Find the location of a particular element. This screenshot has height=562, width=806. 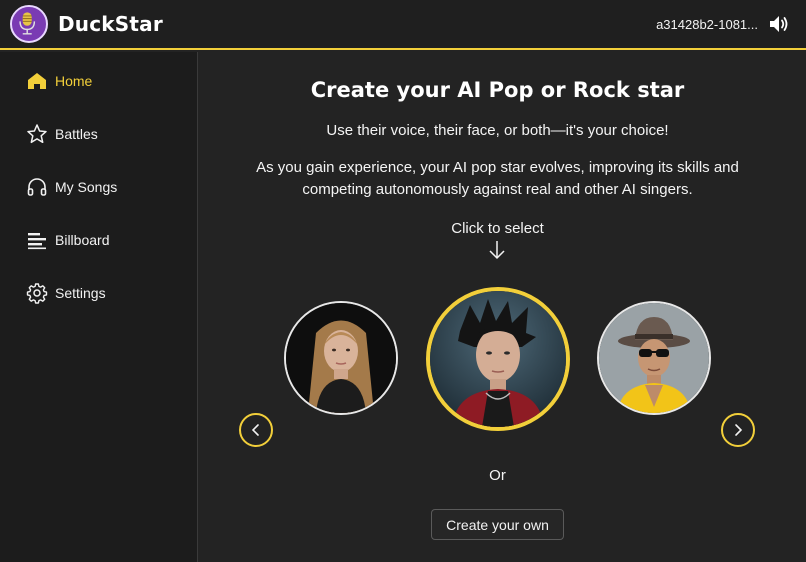

carousel-next-button is located at coordinates (738, 430).